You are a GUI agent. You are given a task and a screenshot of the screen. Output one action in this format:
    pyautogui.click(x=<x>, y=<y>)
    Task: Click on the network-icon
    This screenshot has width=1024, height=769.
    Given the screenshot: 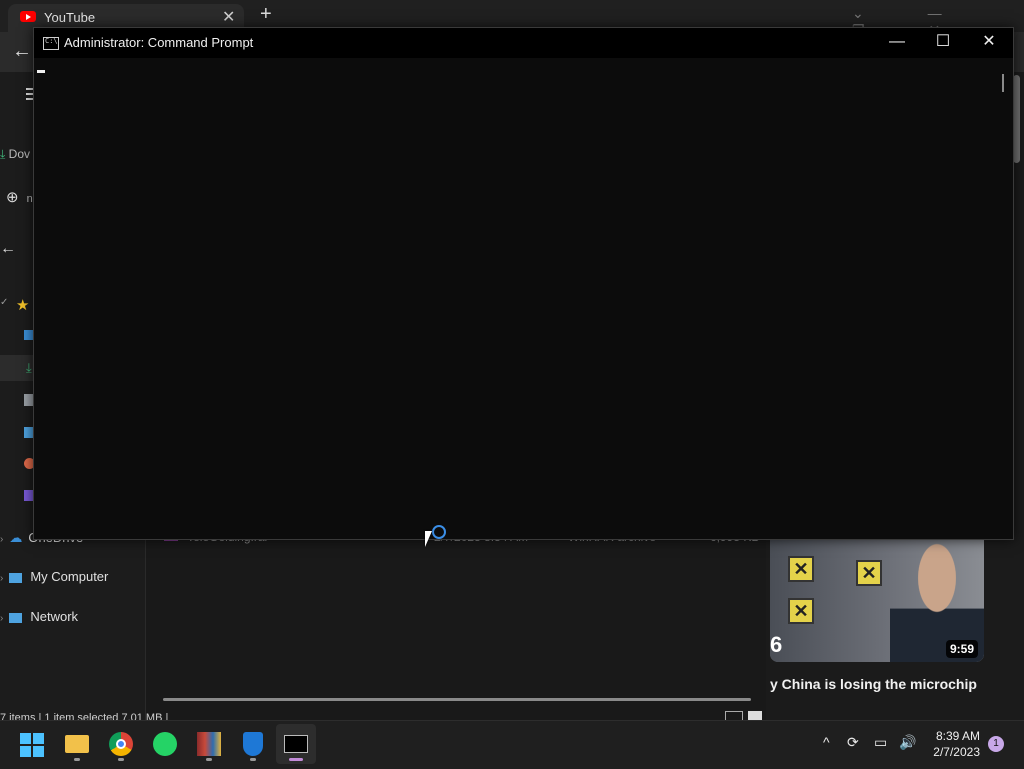 What is the action you would take?
    pyautogui.click(x=16, y=617)
    